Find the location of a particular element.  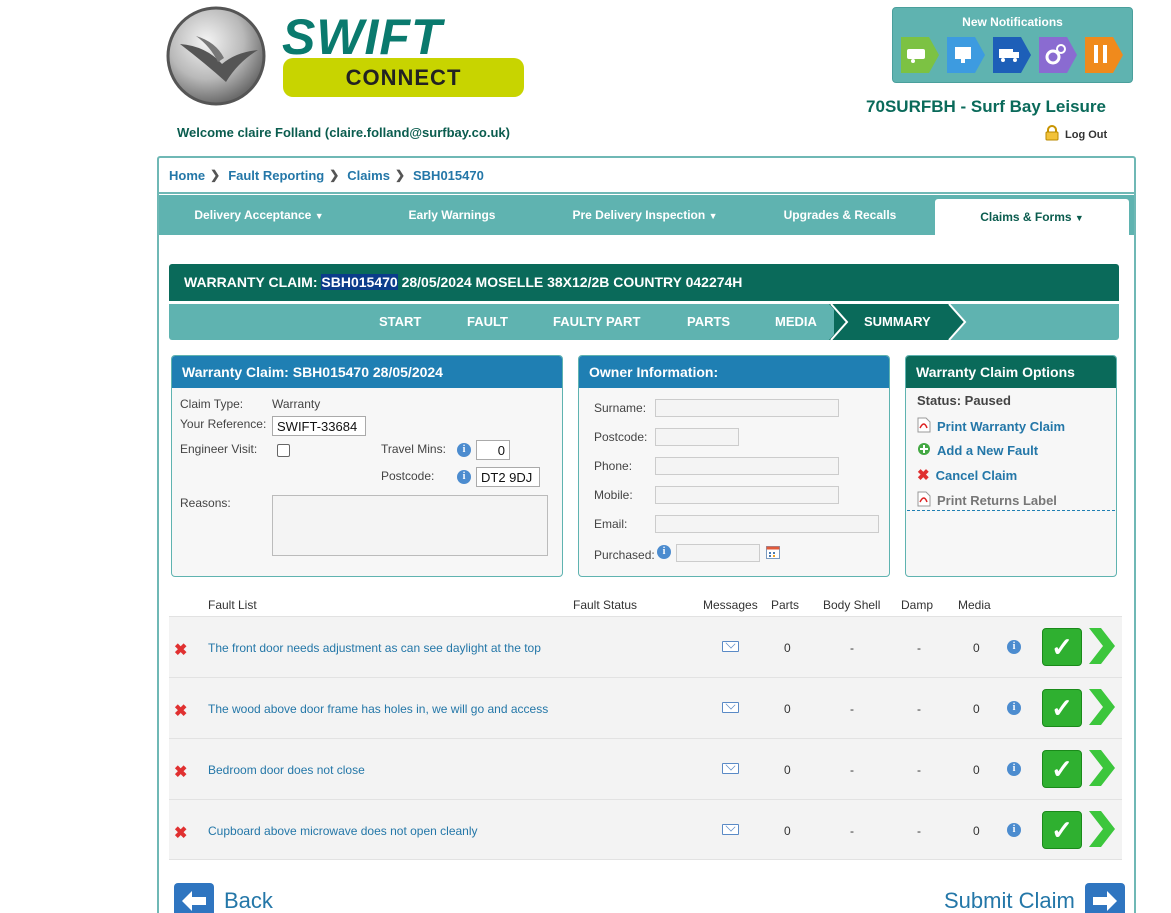

phone-field is located at coordinates (747, 466).